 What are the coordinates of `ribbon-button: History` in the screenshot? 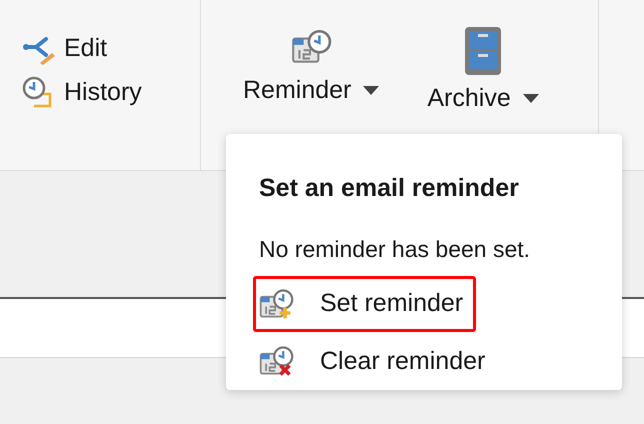 It's located at (111, 92).